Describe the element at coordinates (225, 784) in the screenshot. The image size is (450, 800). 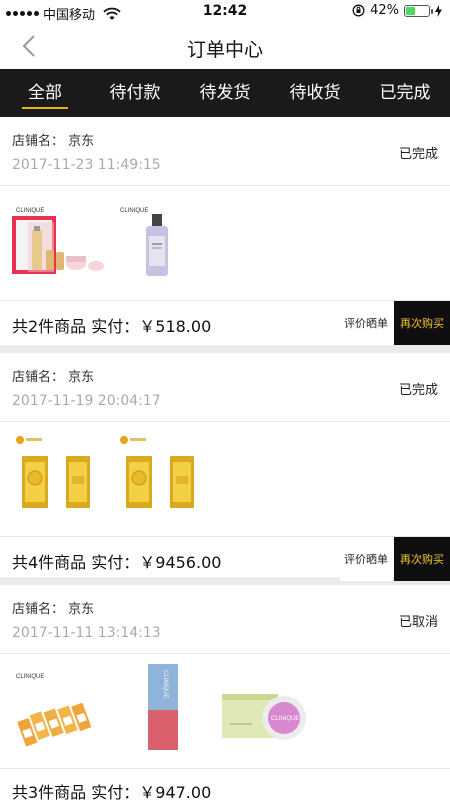
I see `order-footer: 共3件商品 实付：￥947.00` at that location.